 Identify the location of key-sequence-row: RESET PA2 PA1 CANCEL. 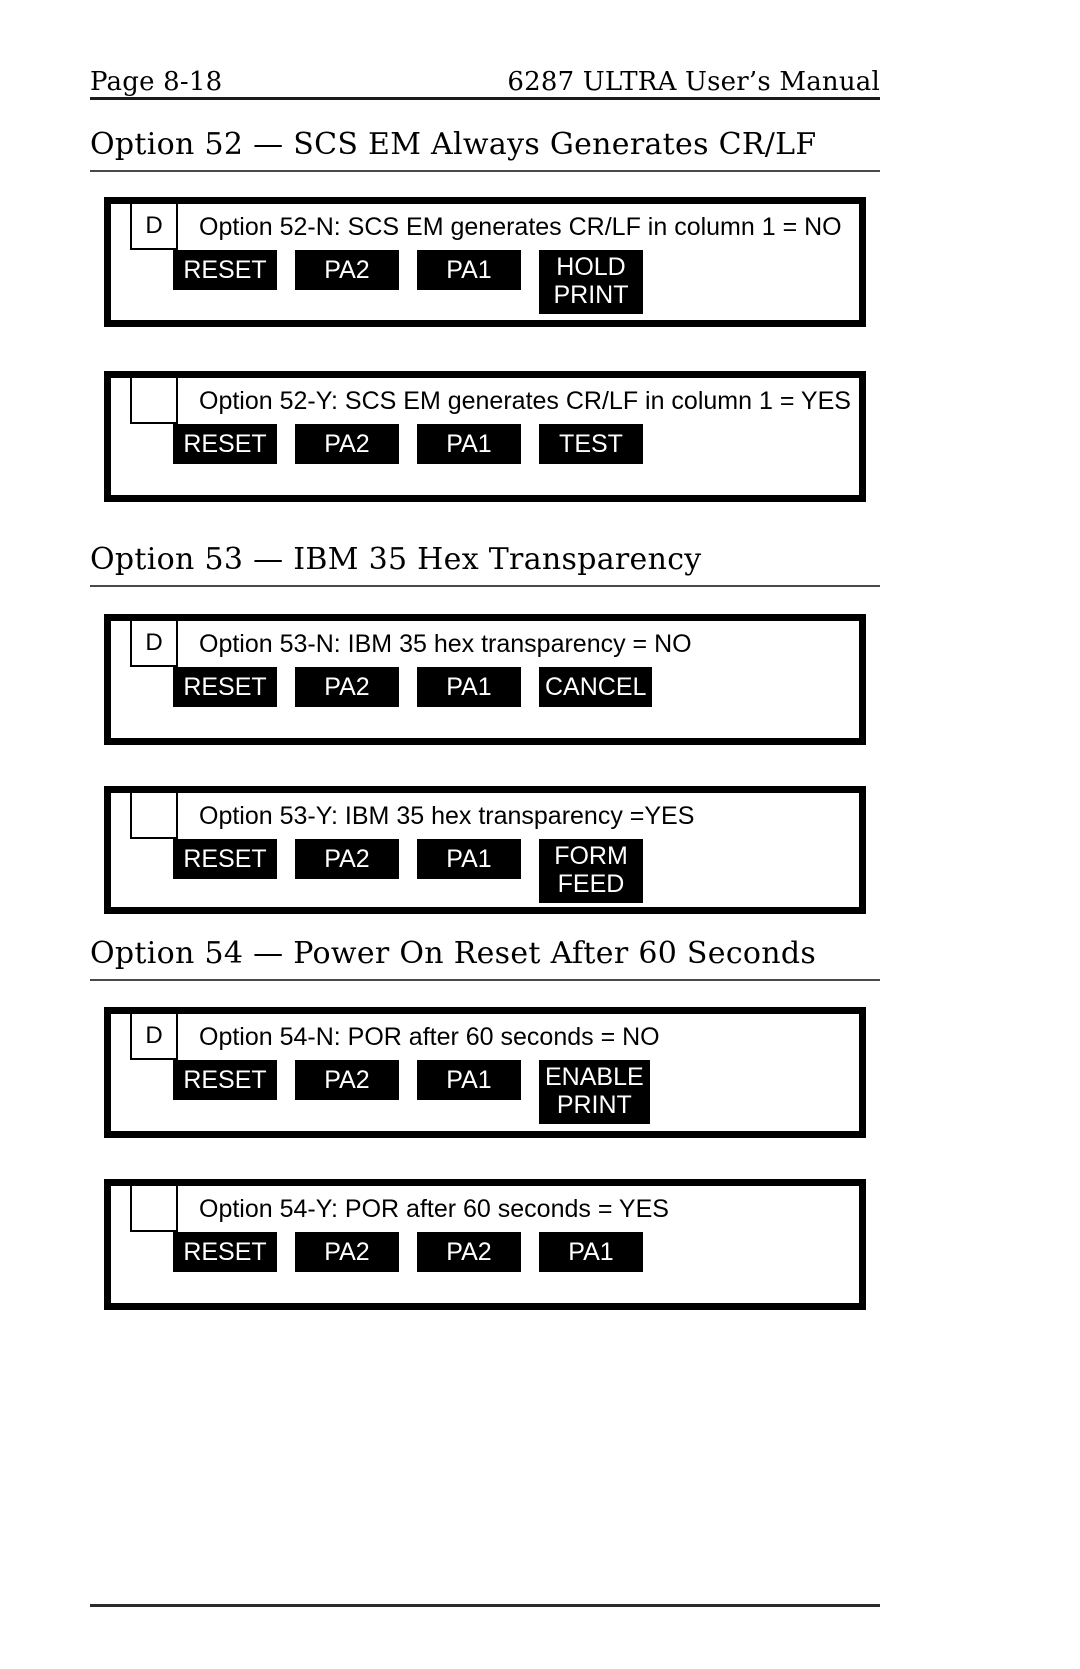
(485, 687).